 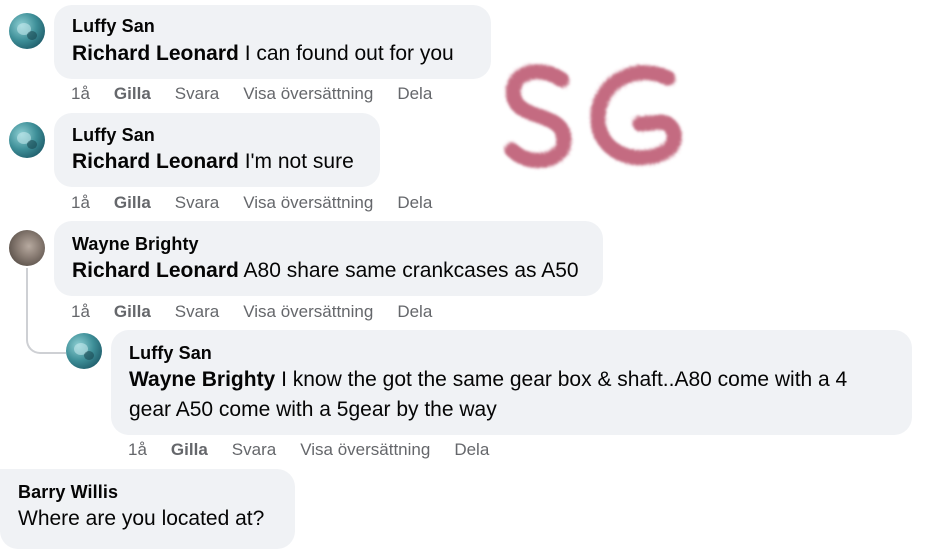 I want to click on comment-text: Richard Leonard I'm not sure, so click(x=213, y=161).